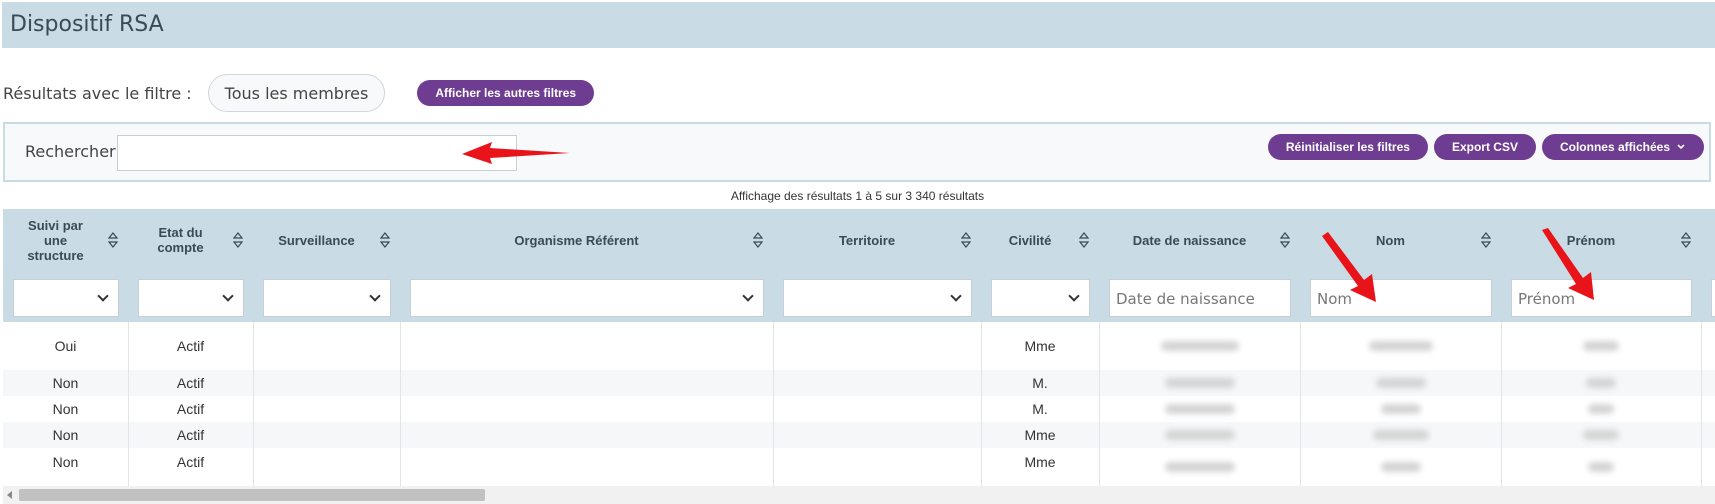 This screenshot has height=504, width=1715. What do you see at coordinates (506, 93) in the screenshot?
I see `more-filters-button: Afficher les autres filtres` at bounding box center [506, 93].